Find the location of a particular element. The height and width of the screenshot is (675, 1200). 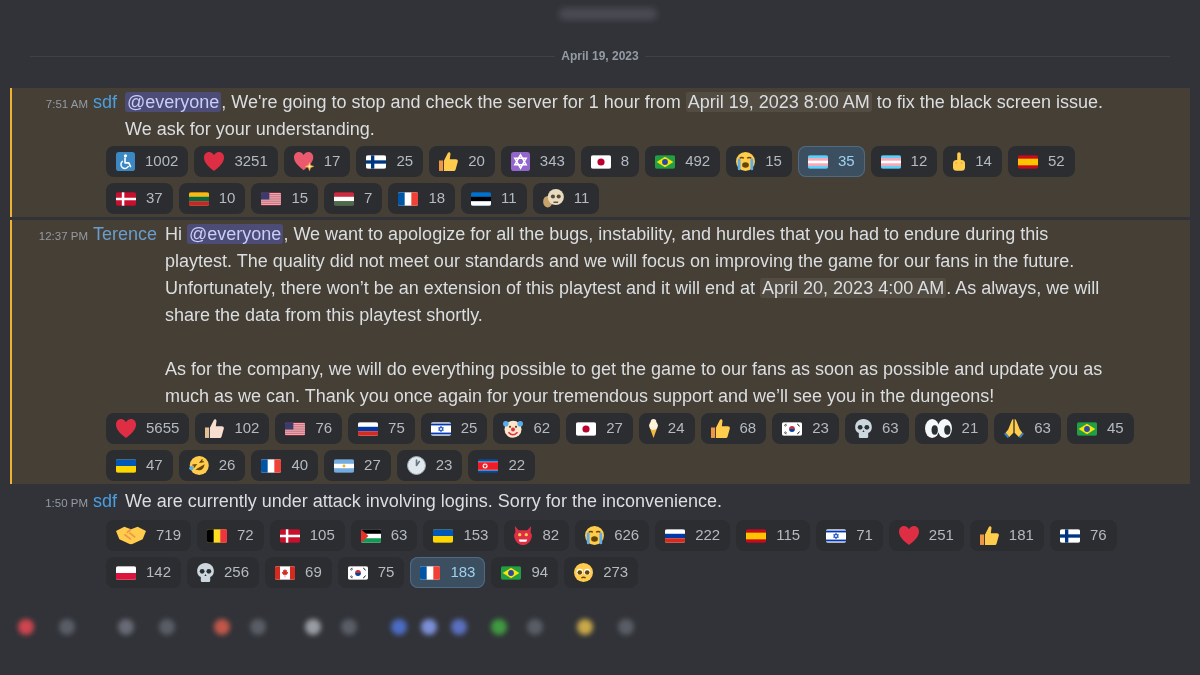

reaction-button: 52 is located at coordinates (1041, 161).